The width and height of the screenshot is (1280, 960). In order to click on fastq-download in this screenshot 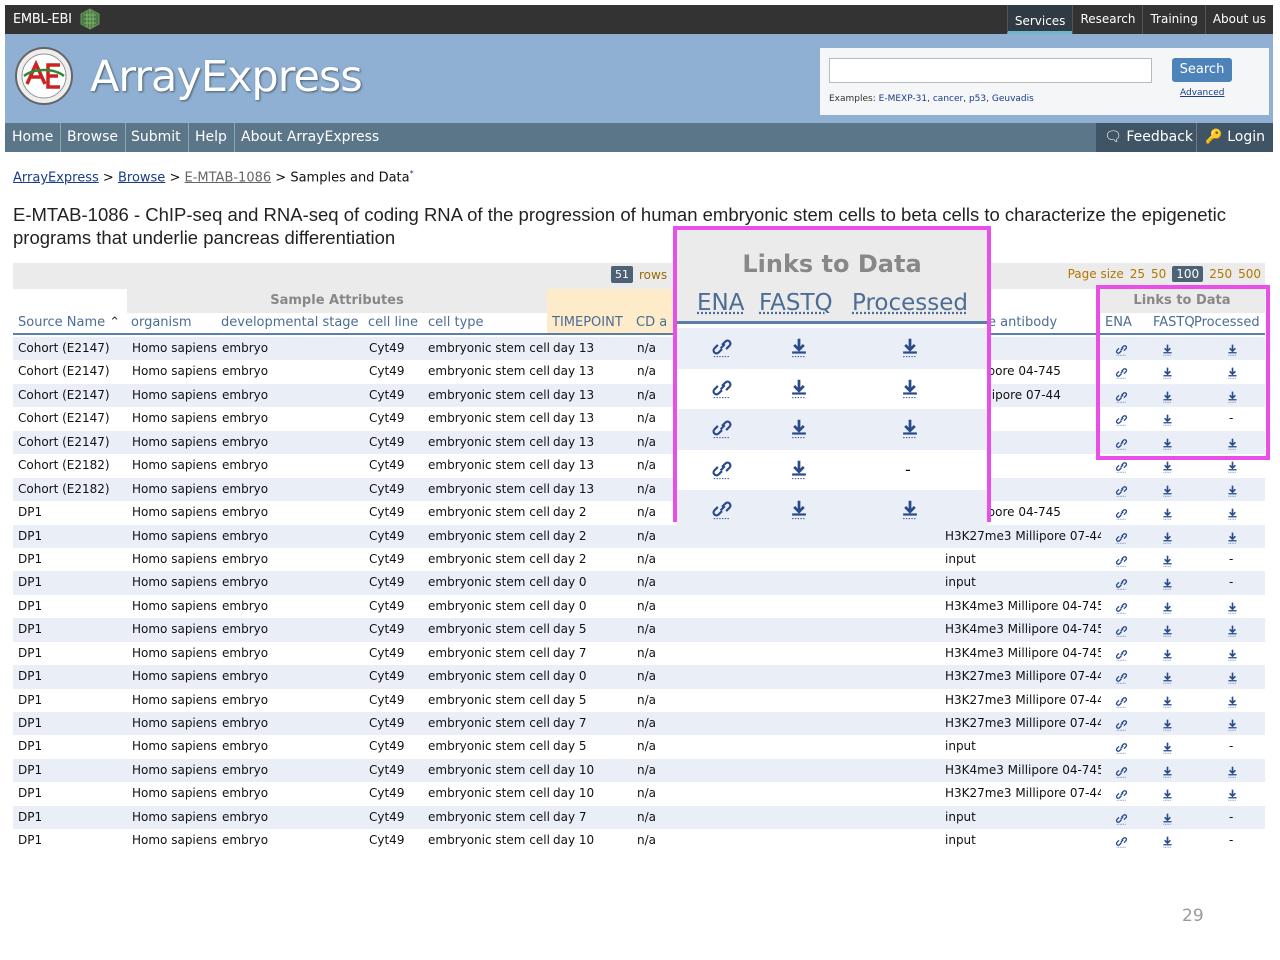, I will do `click(1167, 842)`.